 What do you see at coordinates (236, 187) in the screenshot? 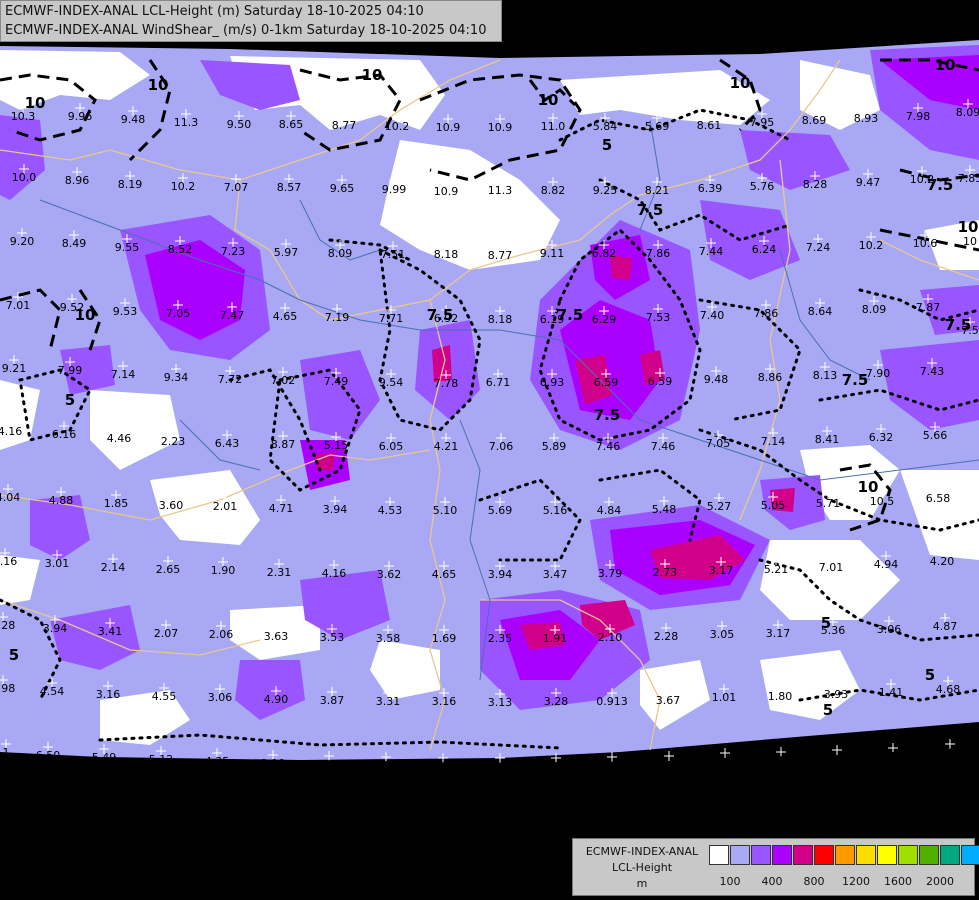
I see `value-label: 7.07` at bounding box center [236, 187].